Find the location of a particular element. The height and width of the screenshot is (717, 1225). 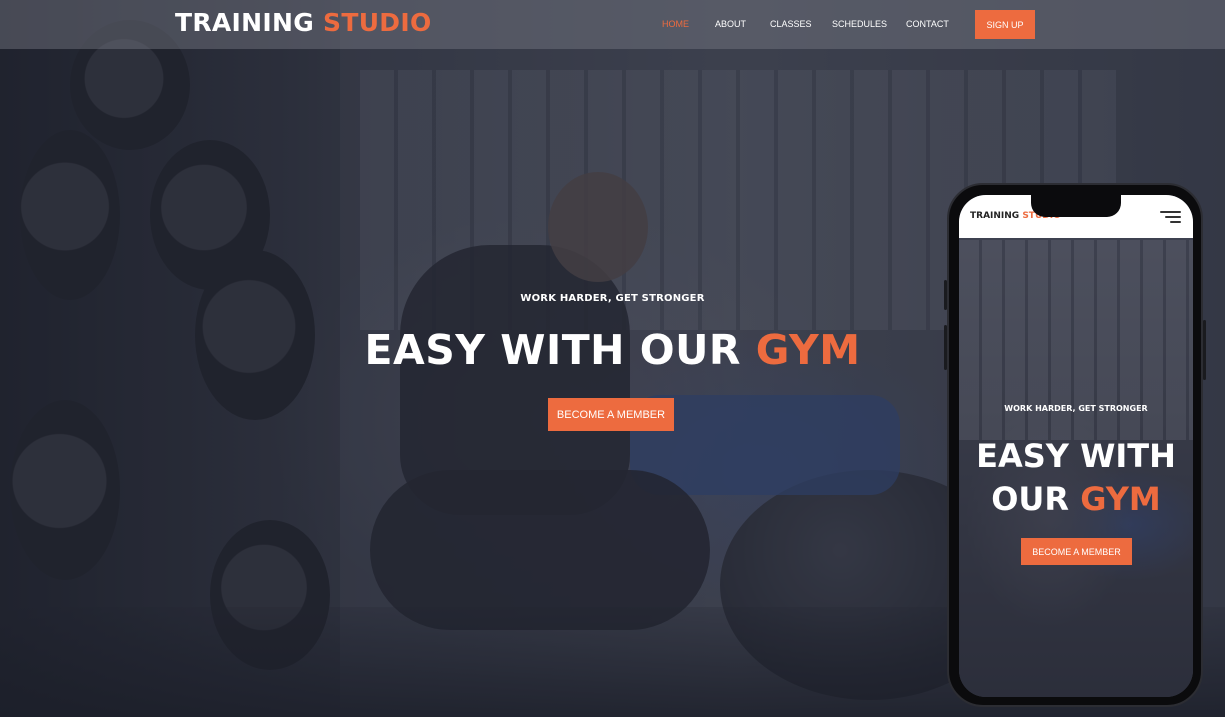

become-member-button: BECOME A MEMBER is located at coordinates (611, 414).